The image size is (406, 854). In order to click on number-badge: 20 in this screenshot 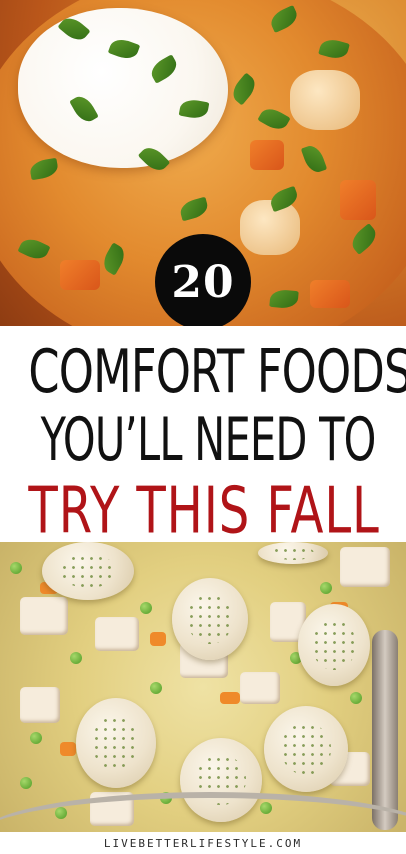, I will do `click(203, 282)`.